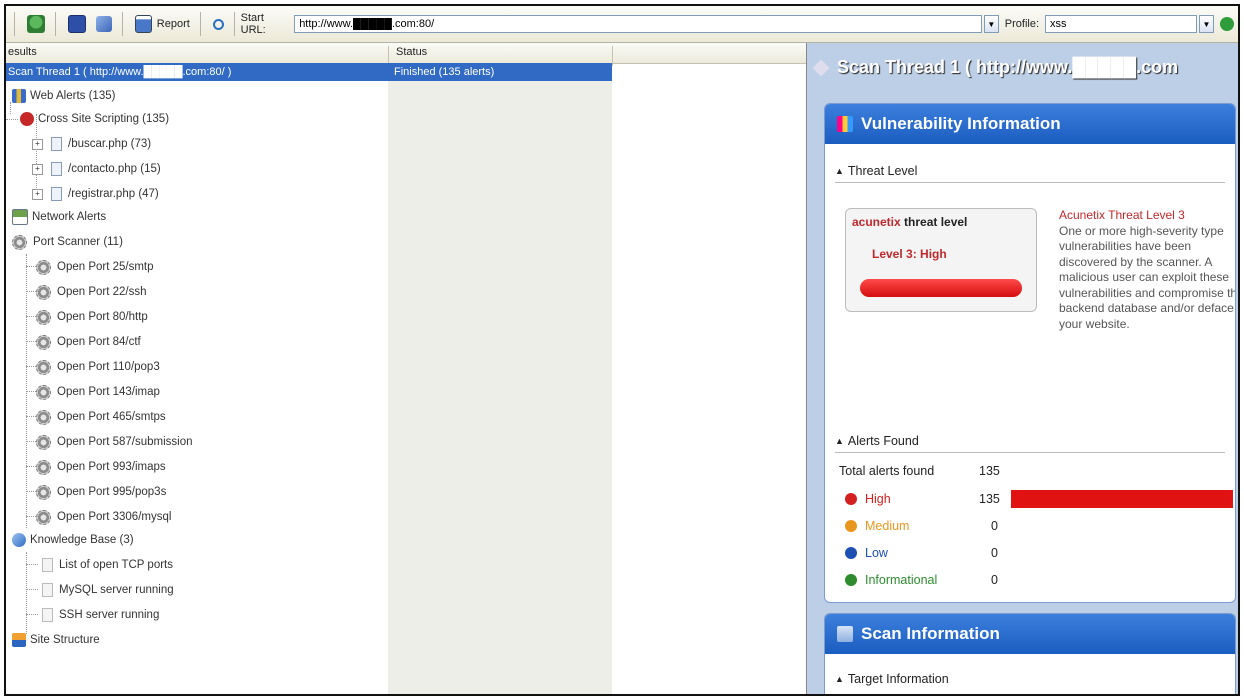 This screenshot has width=1244, height=700. I want to click on profile-dropdown: ▼, so click(1206, 24).